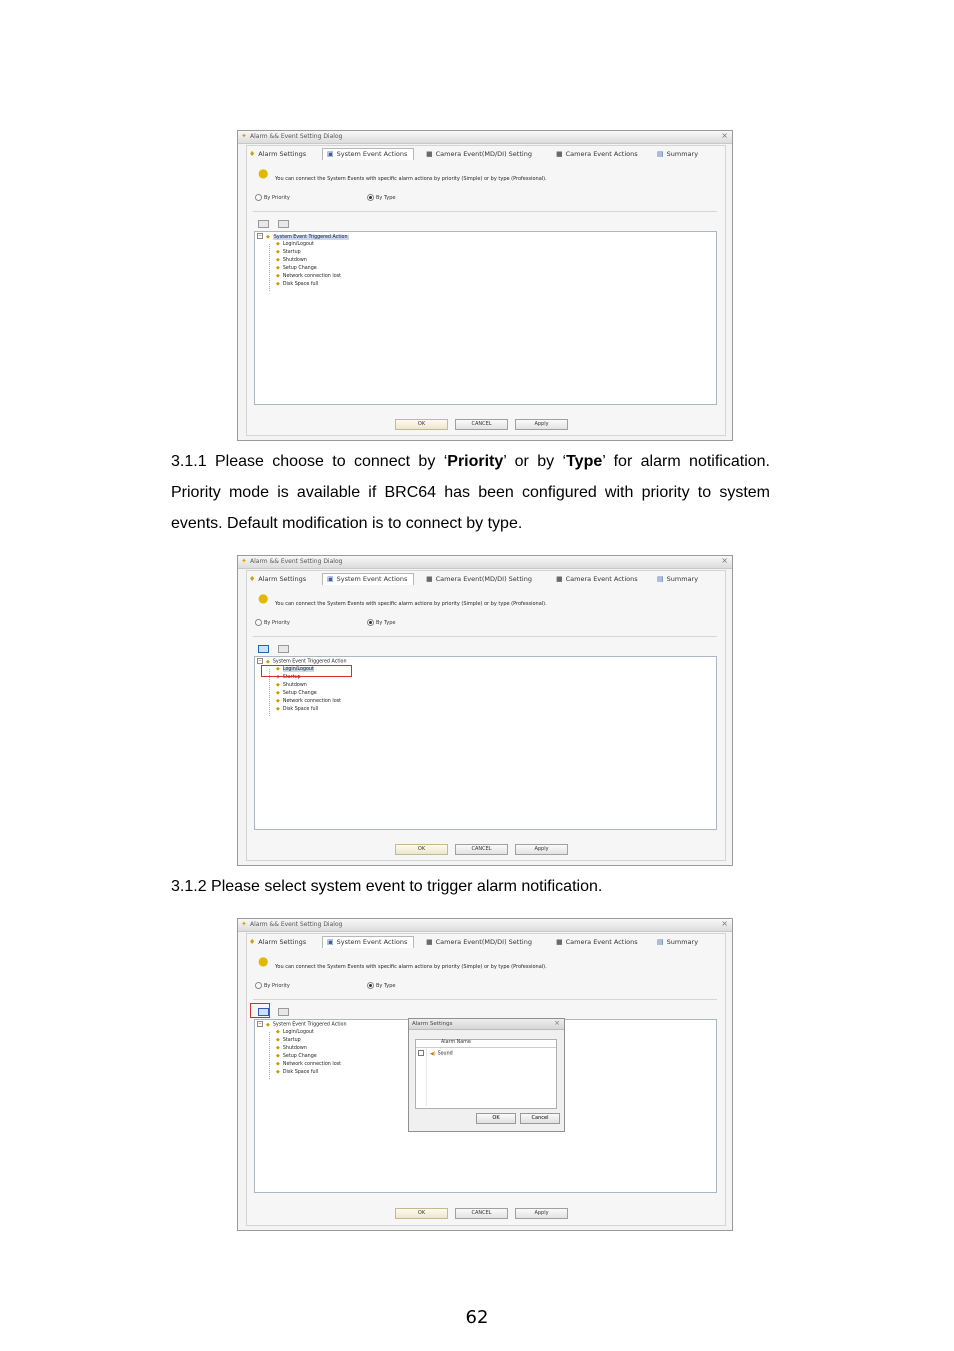  I want to click on alarm-list-header: Alarm Name, so click(486, 1044).